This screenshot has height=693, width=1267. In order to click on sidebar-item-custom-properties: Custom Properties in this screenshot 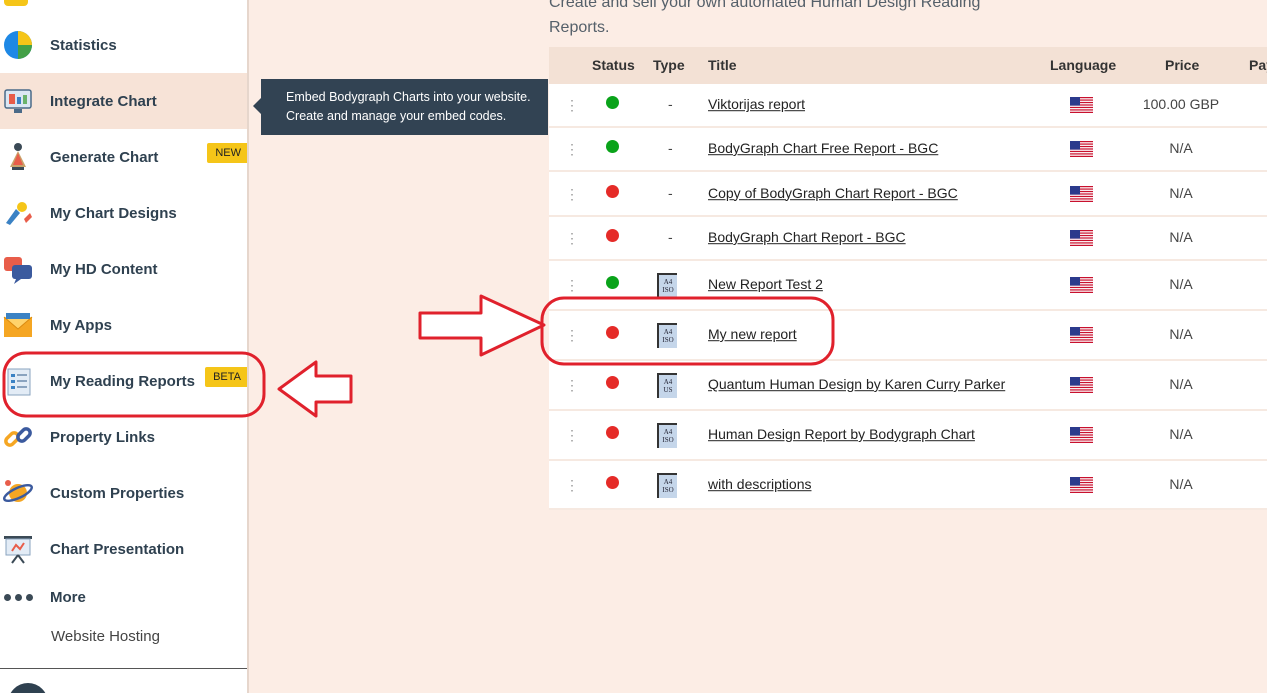, I will do `click(123, 493)`.